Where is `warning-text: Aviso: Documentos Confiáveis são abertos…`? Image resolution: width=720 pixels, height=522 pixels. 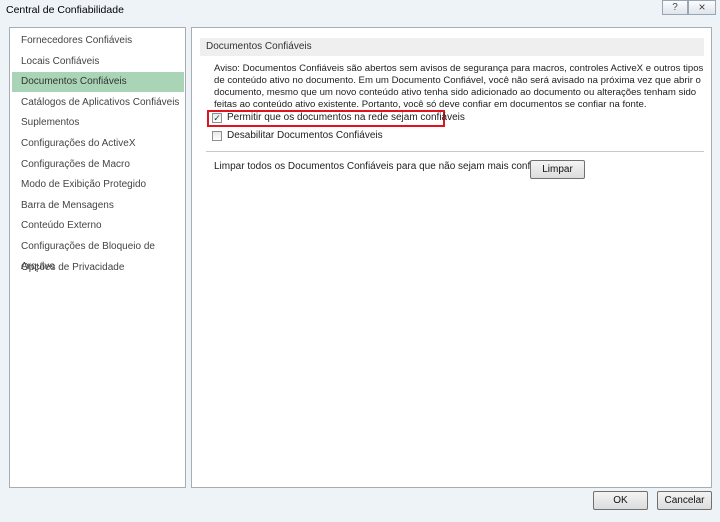
warning-text: Aviso: Documentos Confiáveis são abertos… is located at coordinates (459, 86).